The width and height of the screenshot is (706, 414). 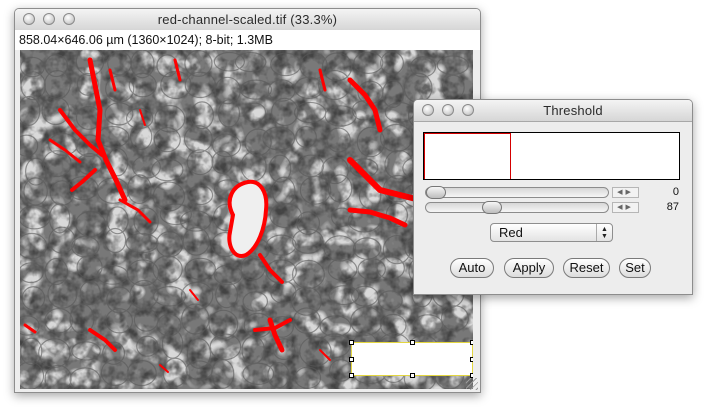 What do you see at coordinates (467, 156) in the screenshot?
I see `threshold-range-indicator` at bounding box center [467, 156].